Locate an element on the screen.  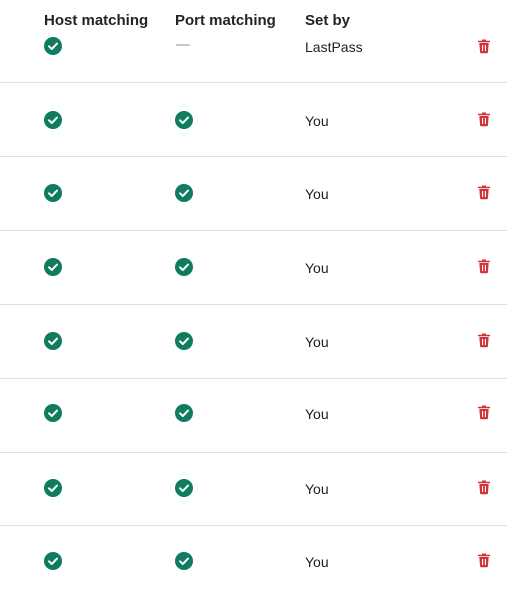
column-header-set-by: Set by is located at coordinates (327, 21).